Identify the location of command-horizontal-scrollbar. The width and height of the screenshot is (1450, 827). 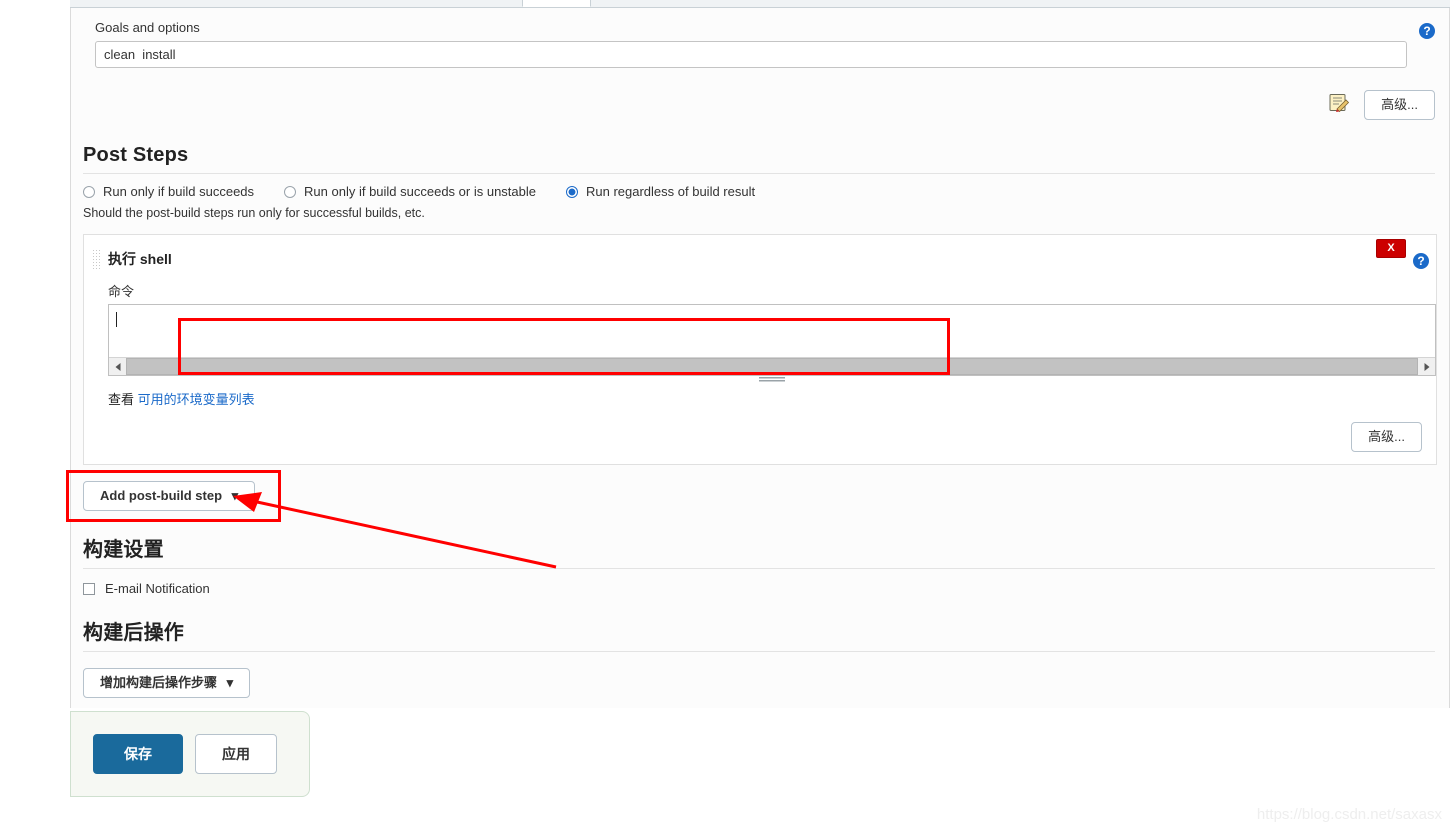
(772, 366).